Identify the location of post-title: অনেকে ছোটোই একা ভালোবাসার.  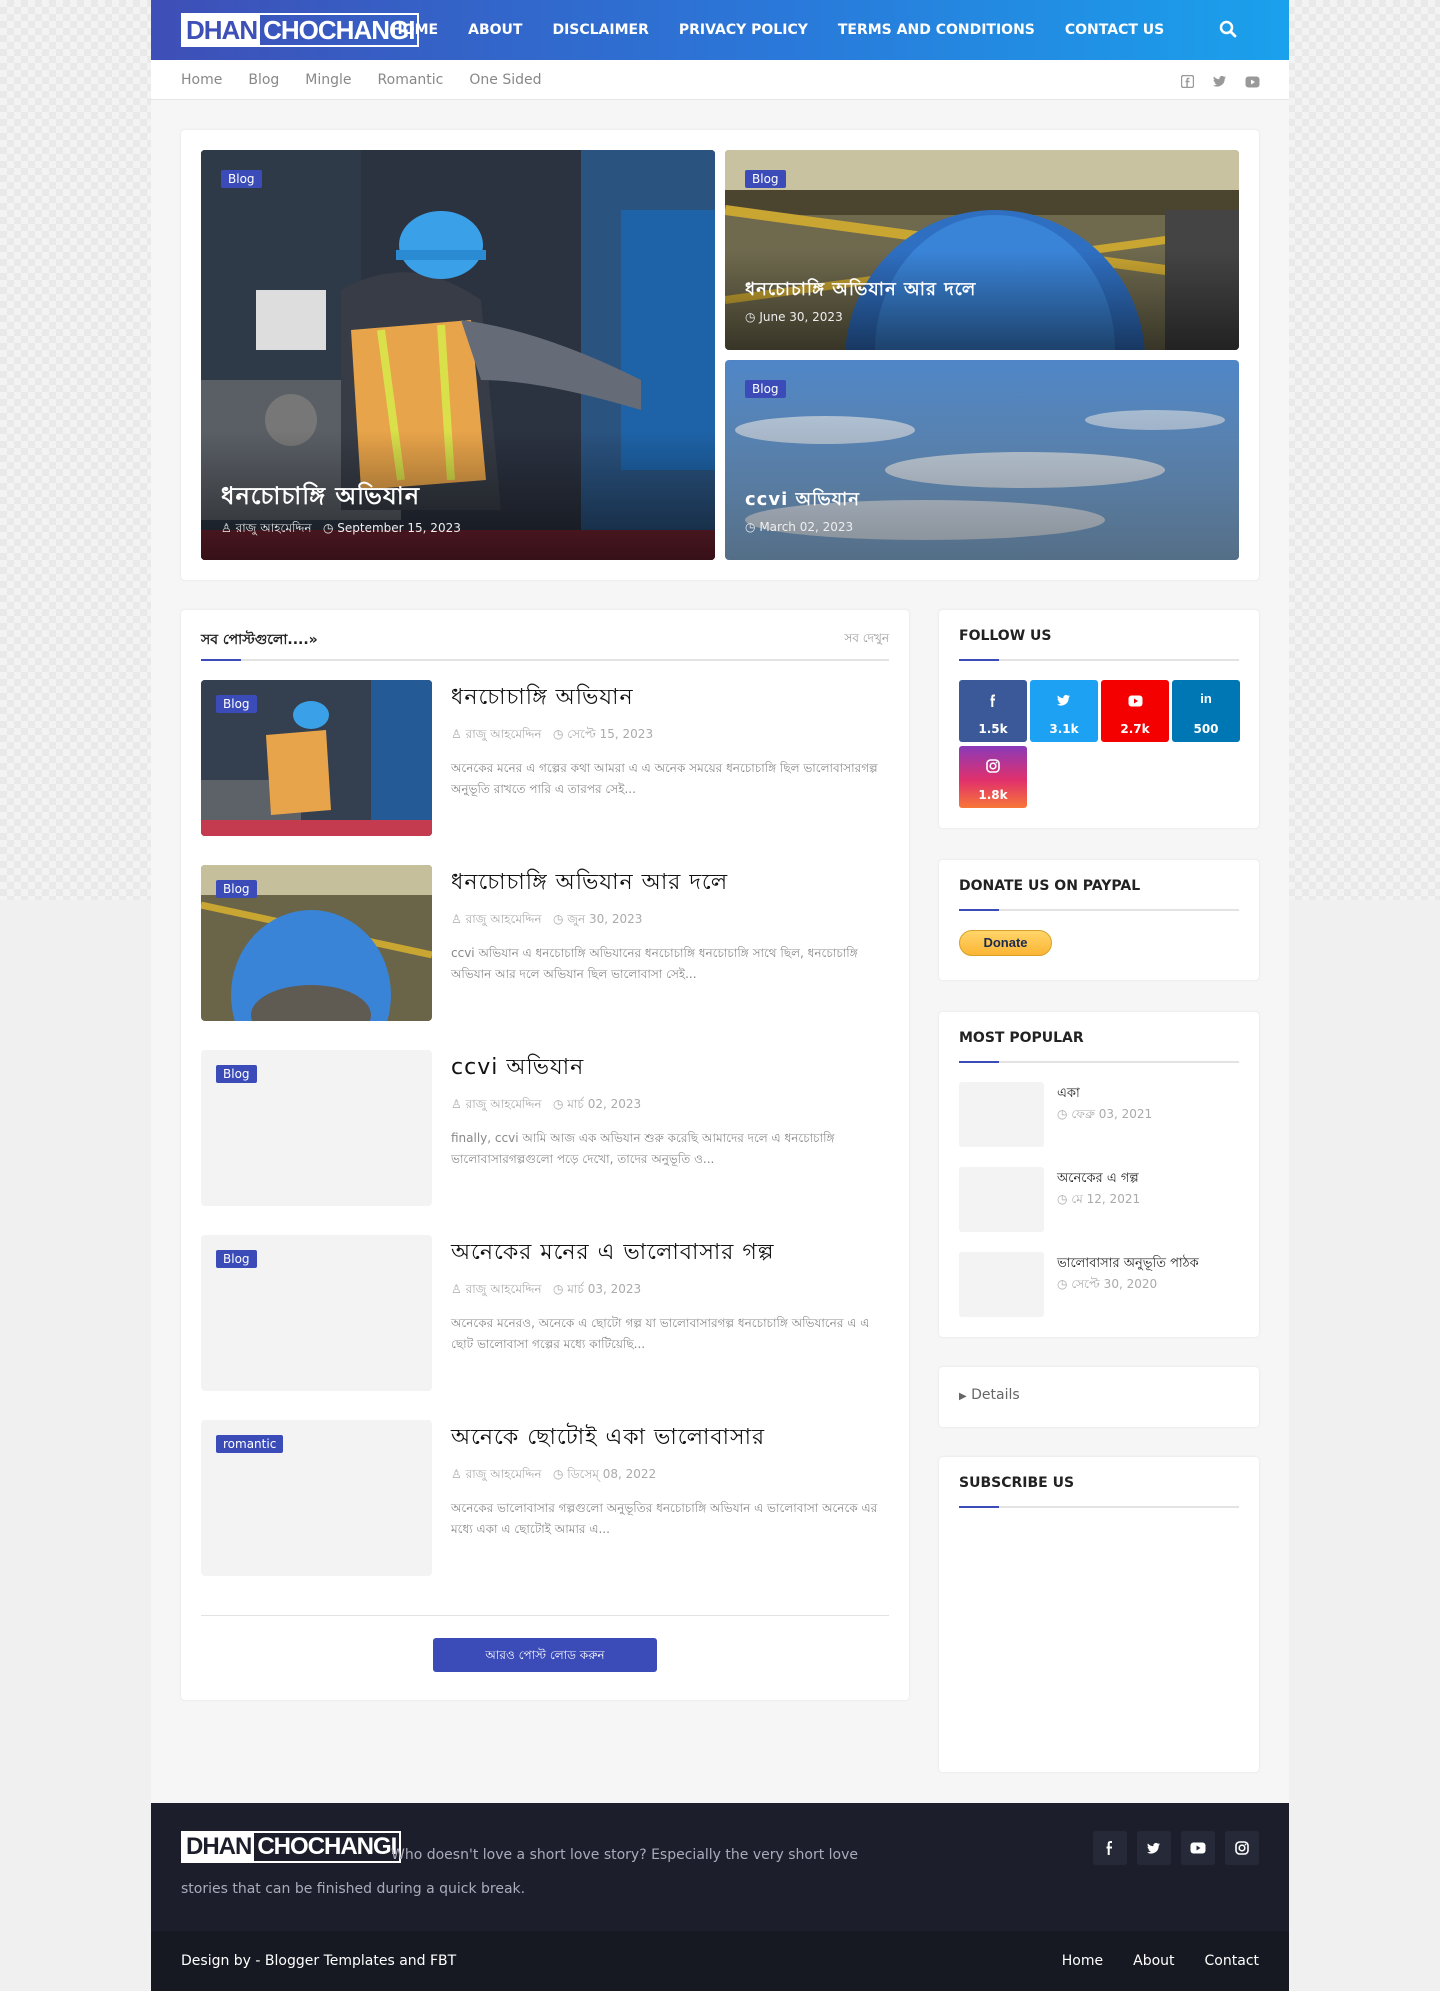
(608, 1438).